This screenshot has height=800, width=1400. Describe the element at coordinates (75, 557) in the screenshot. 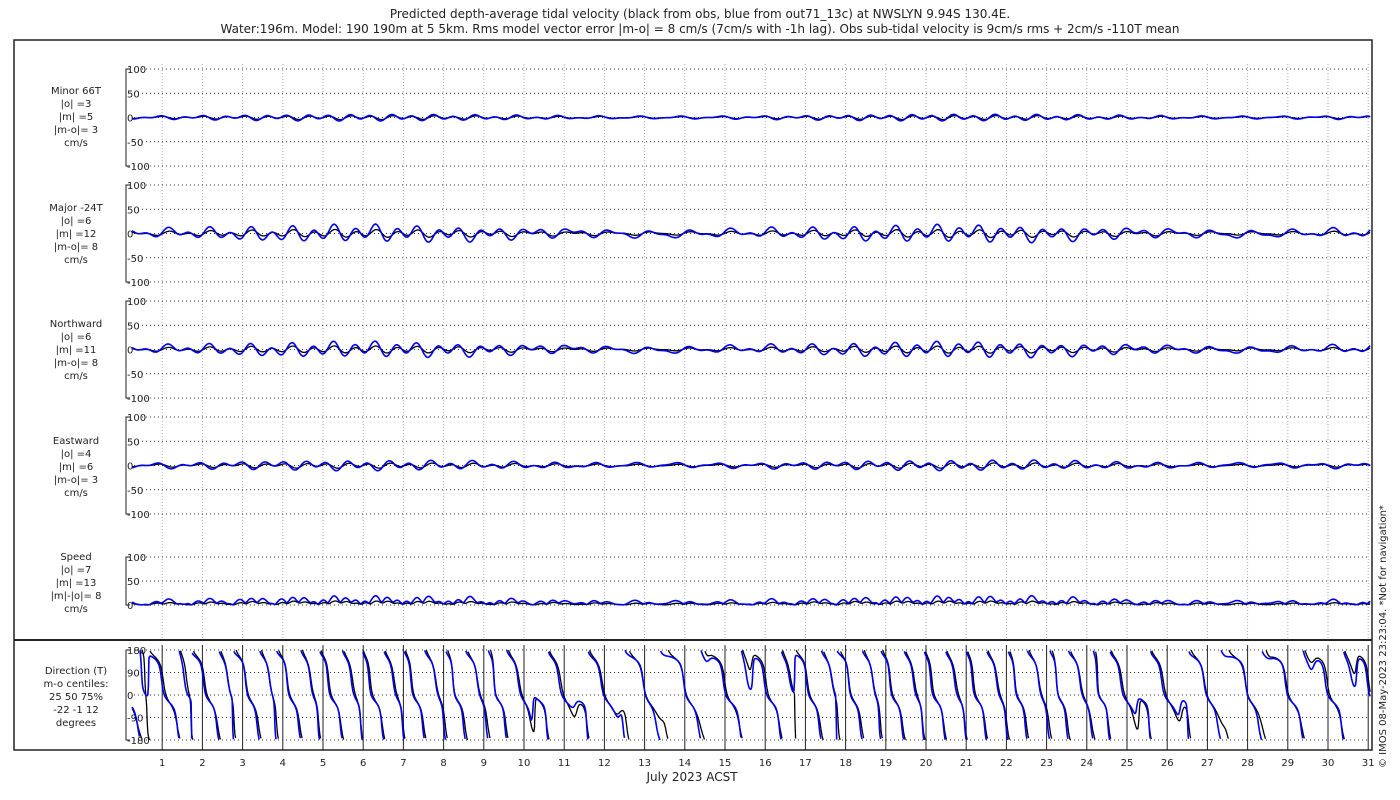

I see `panel-label-line: Speed` at that location.